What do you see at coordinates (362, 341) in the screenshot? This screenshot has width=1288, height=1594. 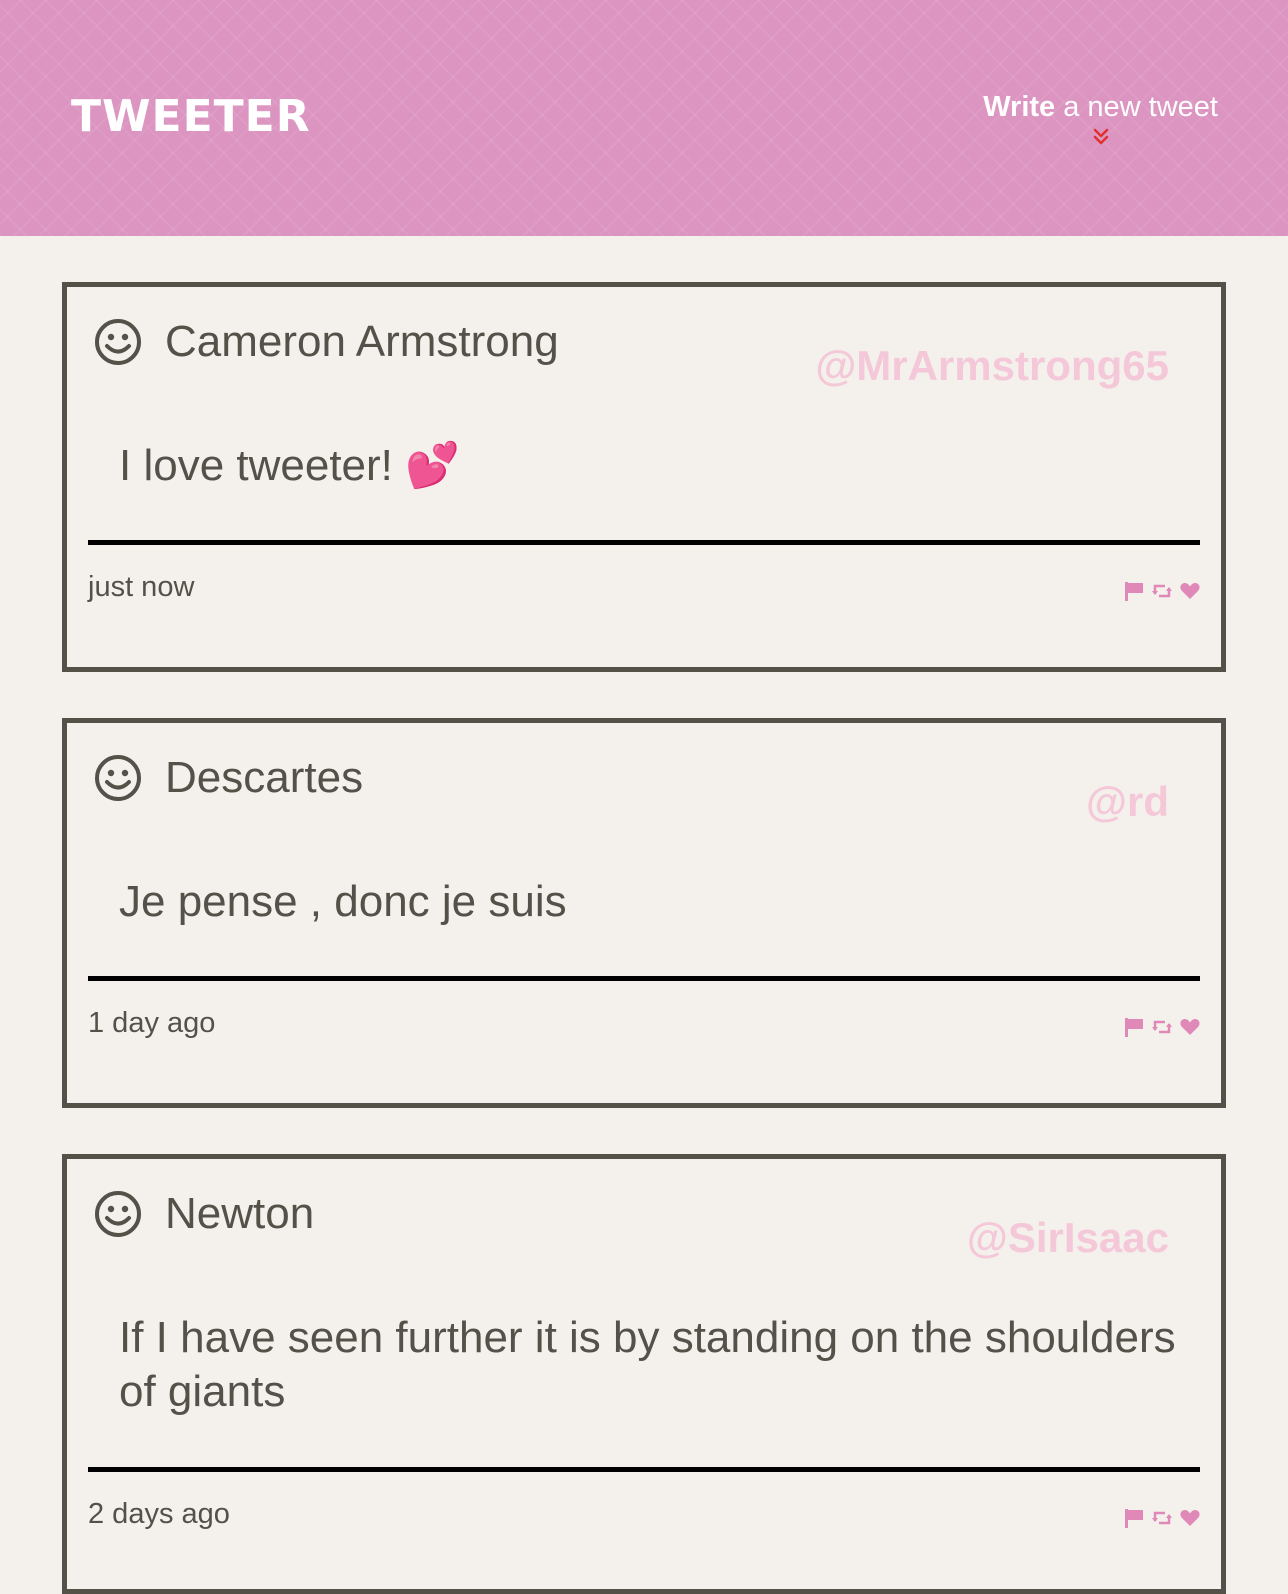 I see `tweet-author-name: Cameron Armstrong` at bounding box center [362, 341].